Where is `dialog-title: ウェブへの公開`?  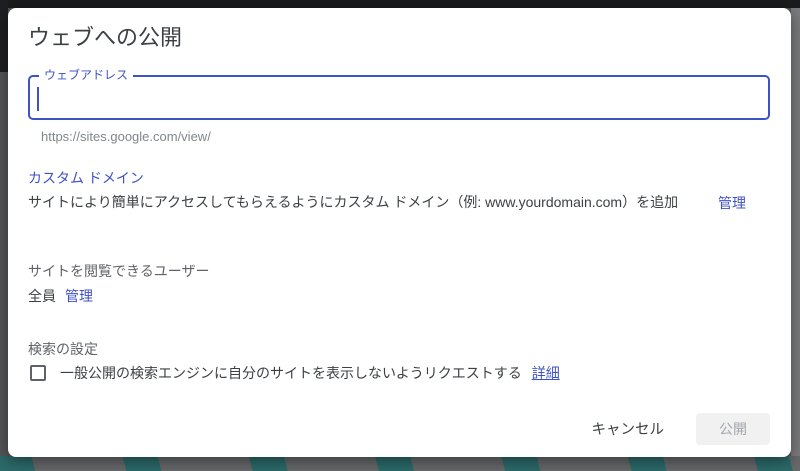 dialog-title: ウェブへの公開 is located at coordinates (105, 37).